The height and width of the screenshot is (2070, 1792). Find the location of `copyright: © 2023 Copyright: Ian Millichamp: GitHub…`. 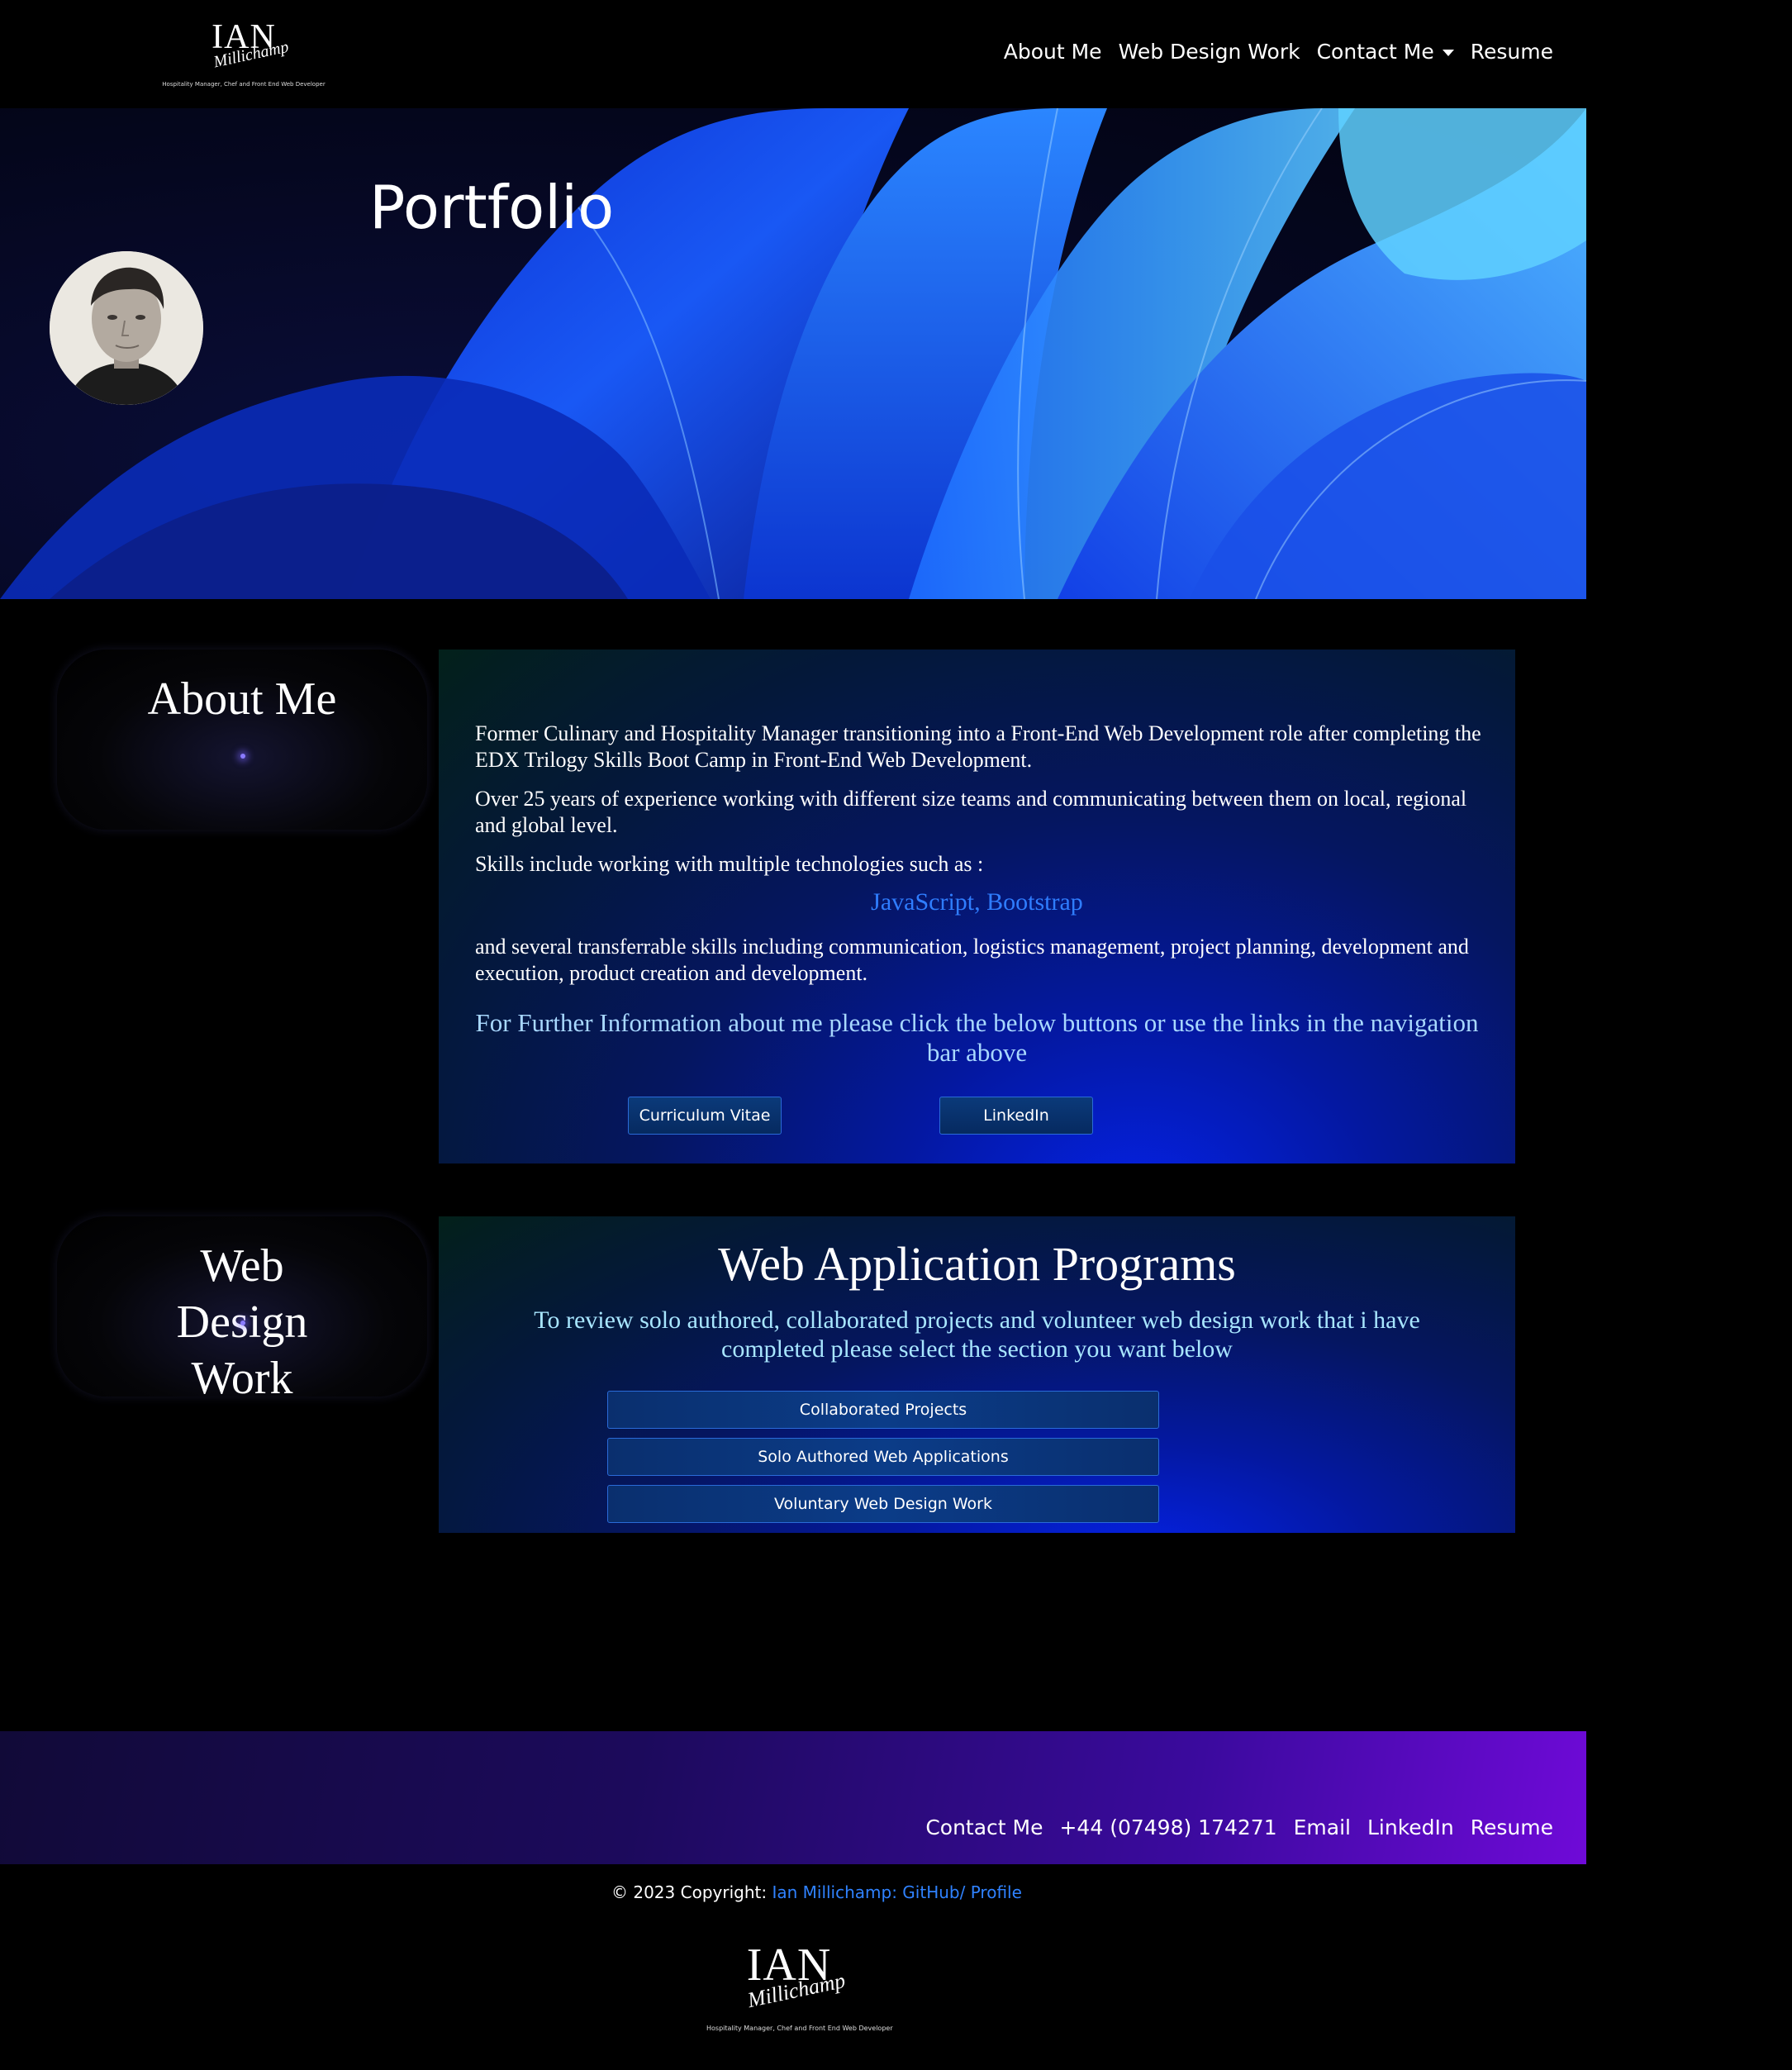

copyright: © 2023 Copyright: Ian Millichamp: GitHub… is located at coordinates (816, 1892).